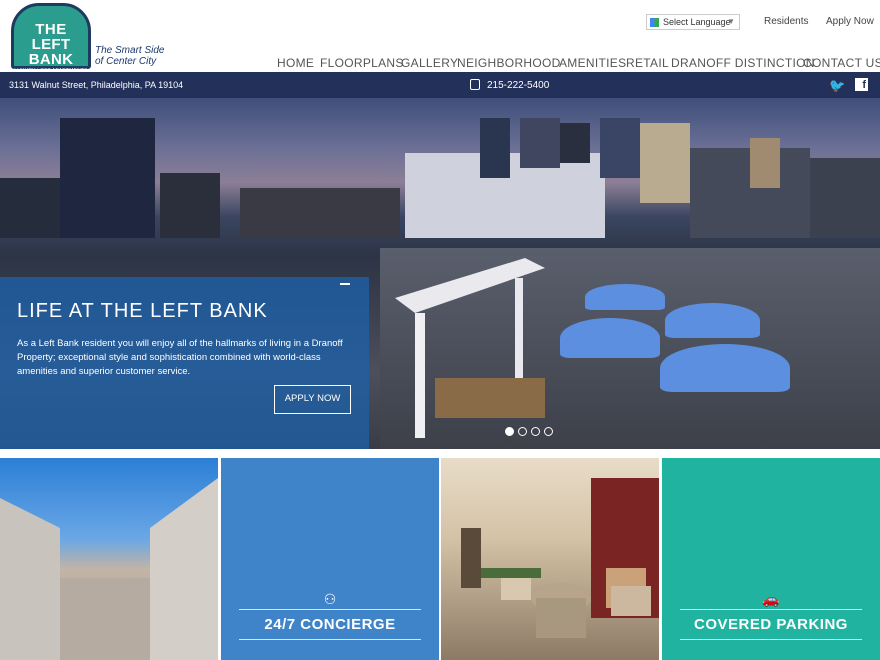 This screenshot has width=880, height=660. Describe the element at coordinates (654, 22) in the screenshot. I see `google-icon` at that location.